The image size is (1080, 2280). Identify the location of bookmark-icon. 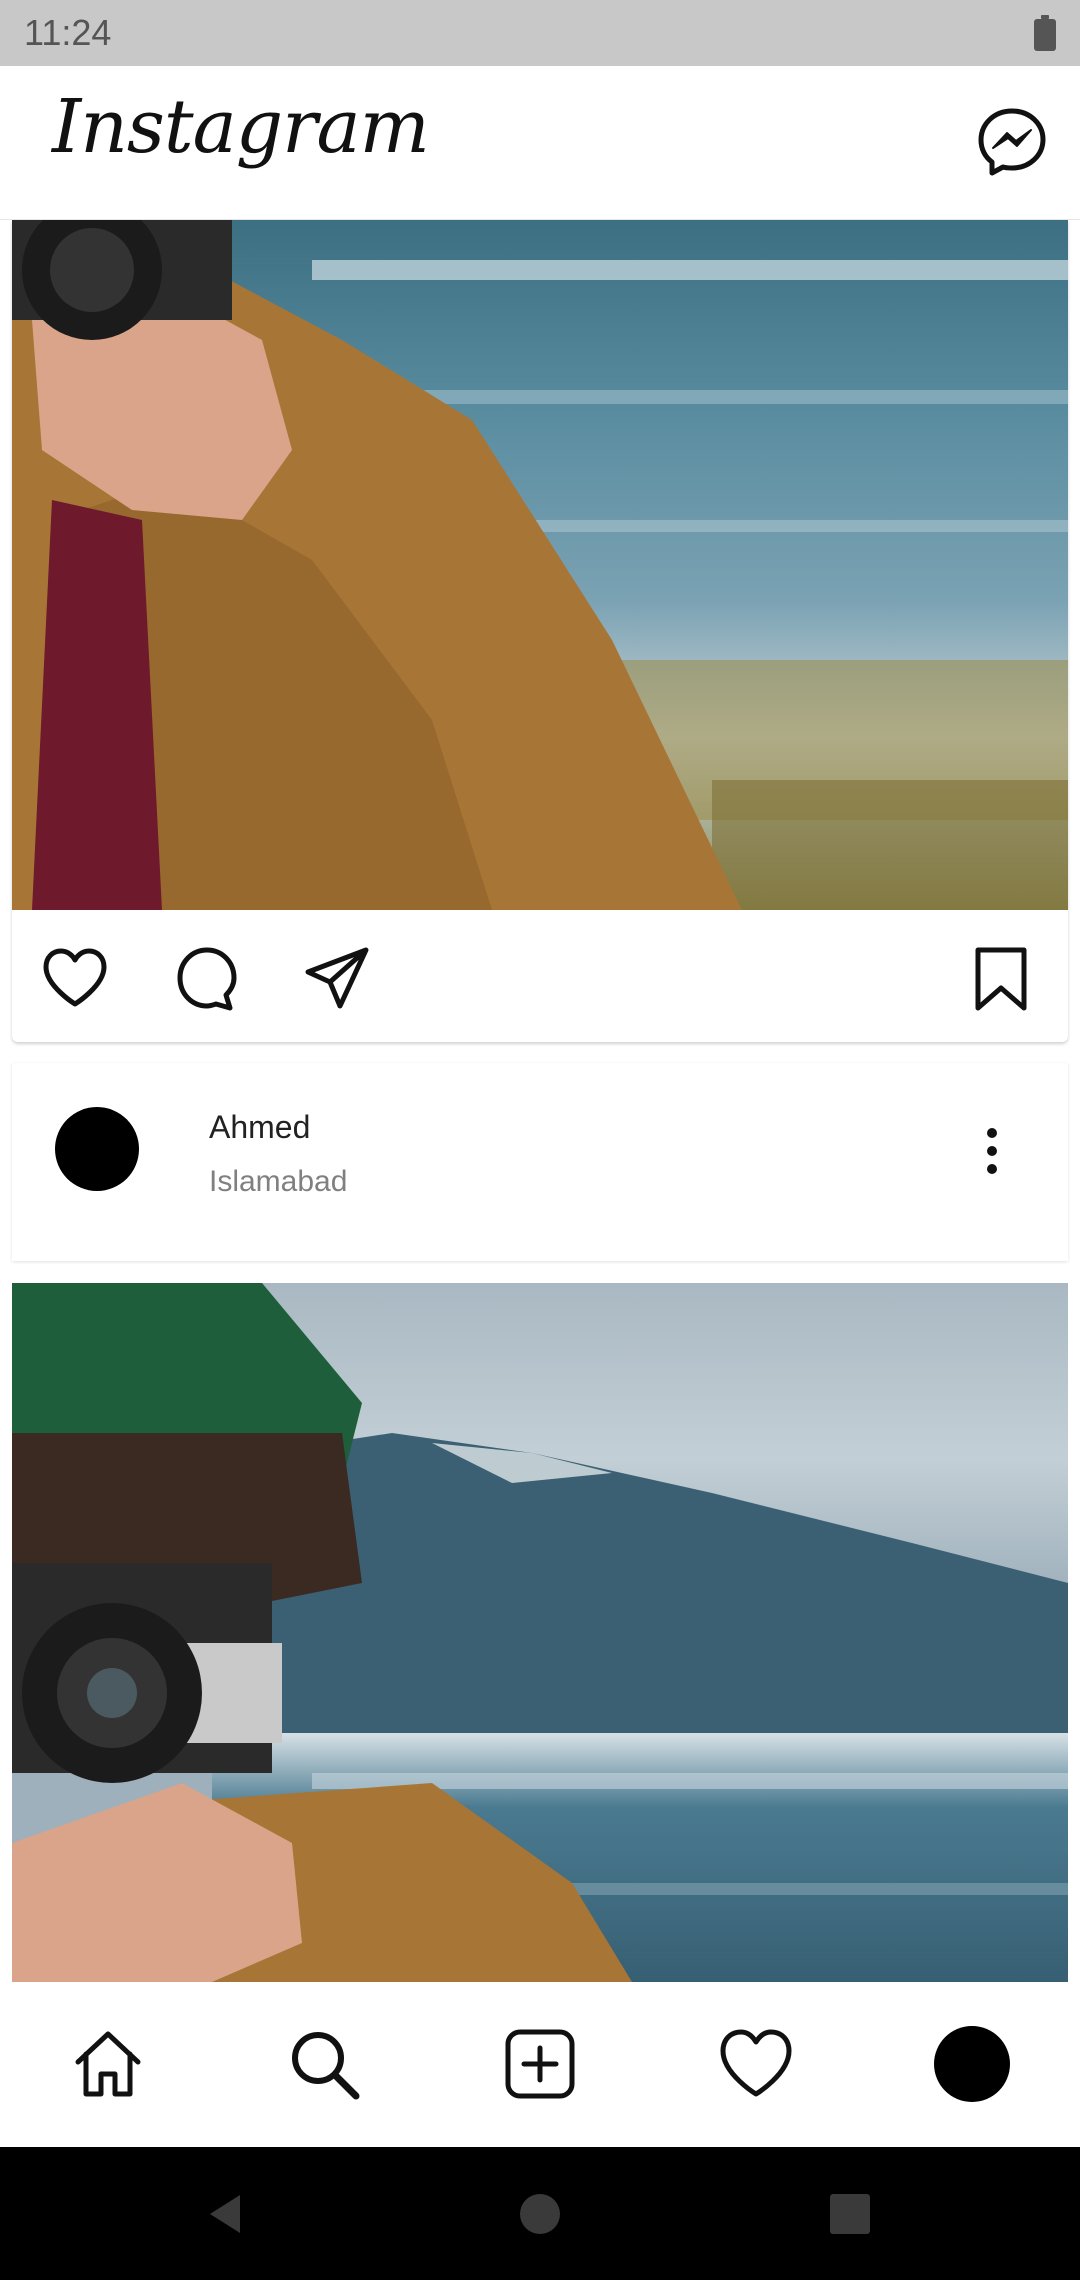
(1001, 979).